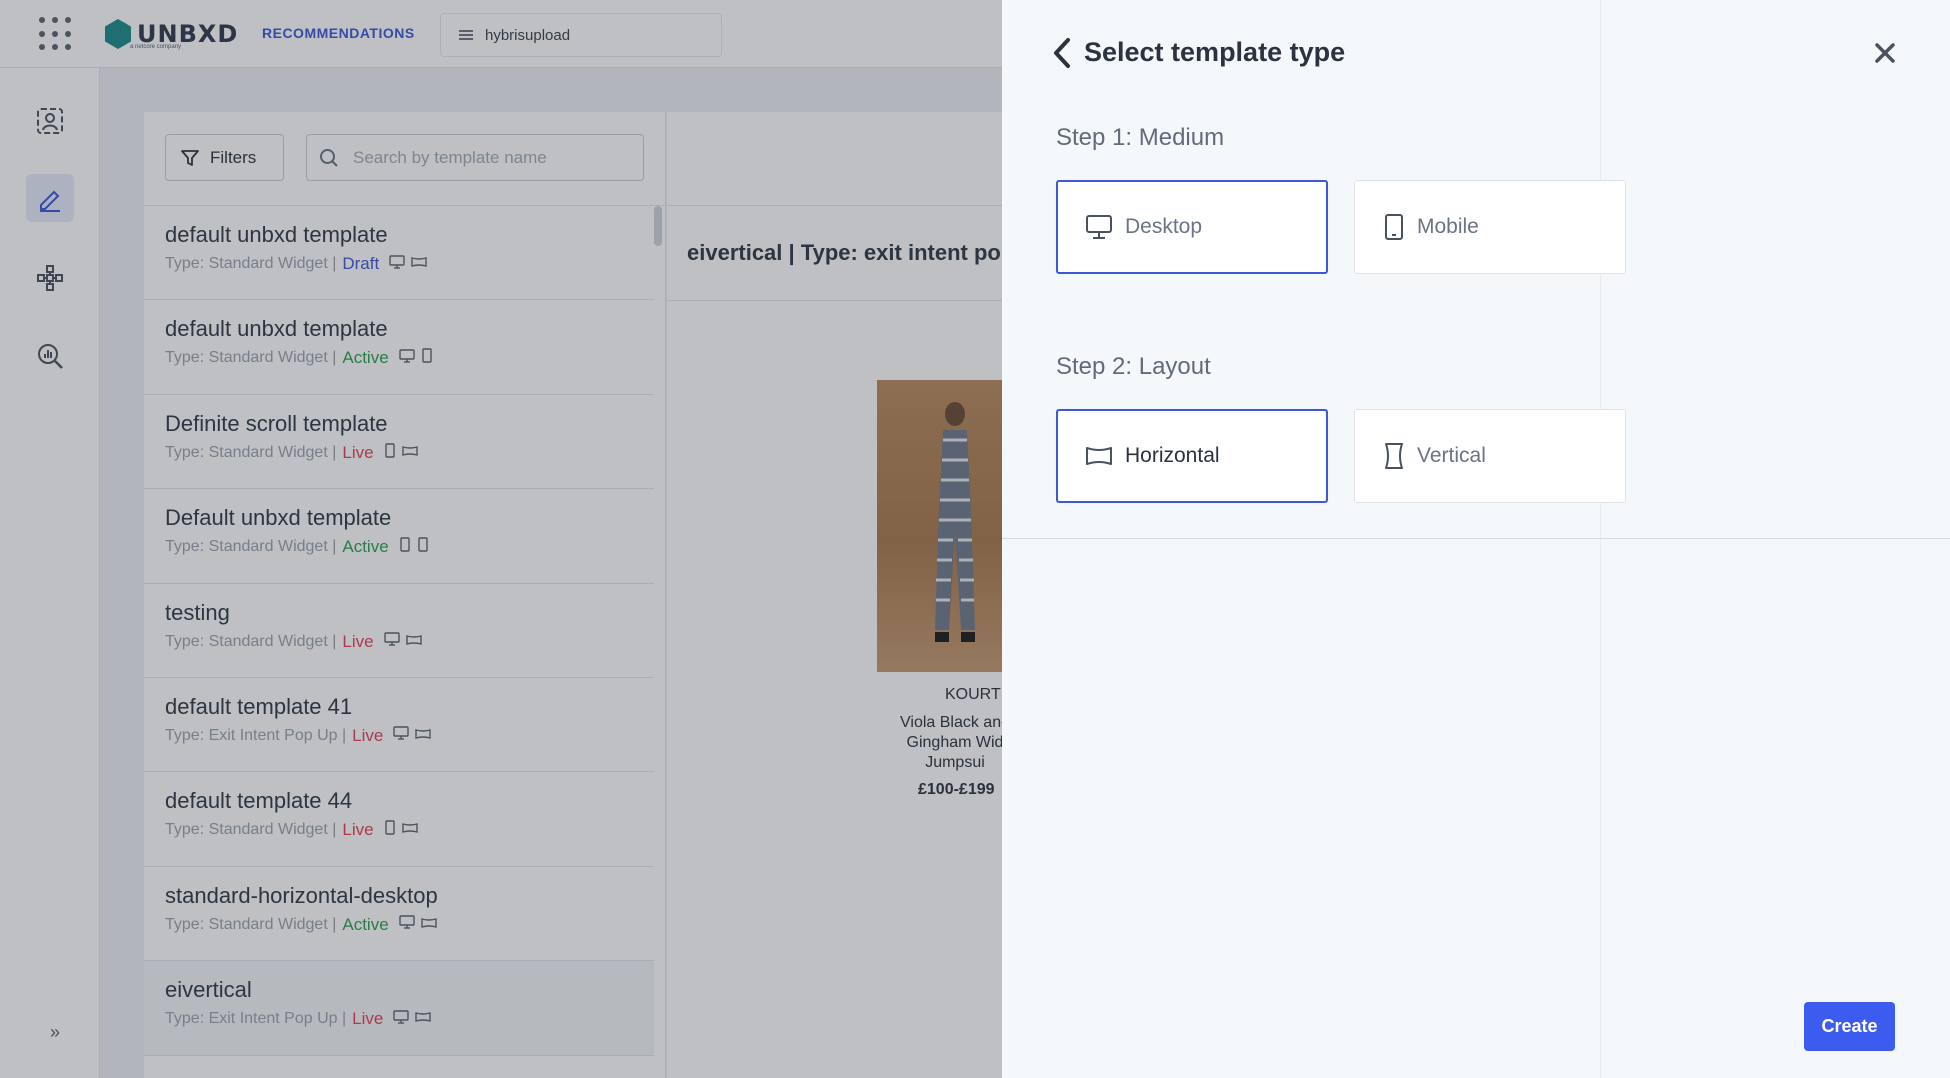  What do you see at coordinates (1451, 455) in the screenshot?
I see `option-vertical-label: Vertical` at bounding box center [1451, 455].